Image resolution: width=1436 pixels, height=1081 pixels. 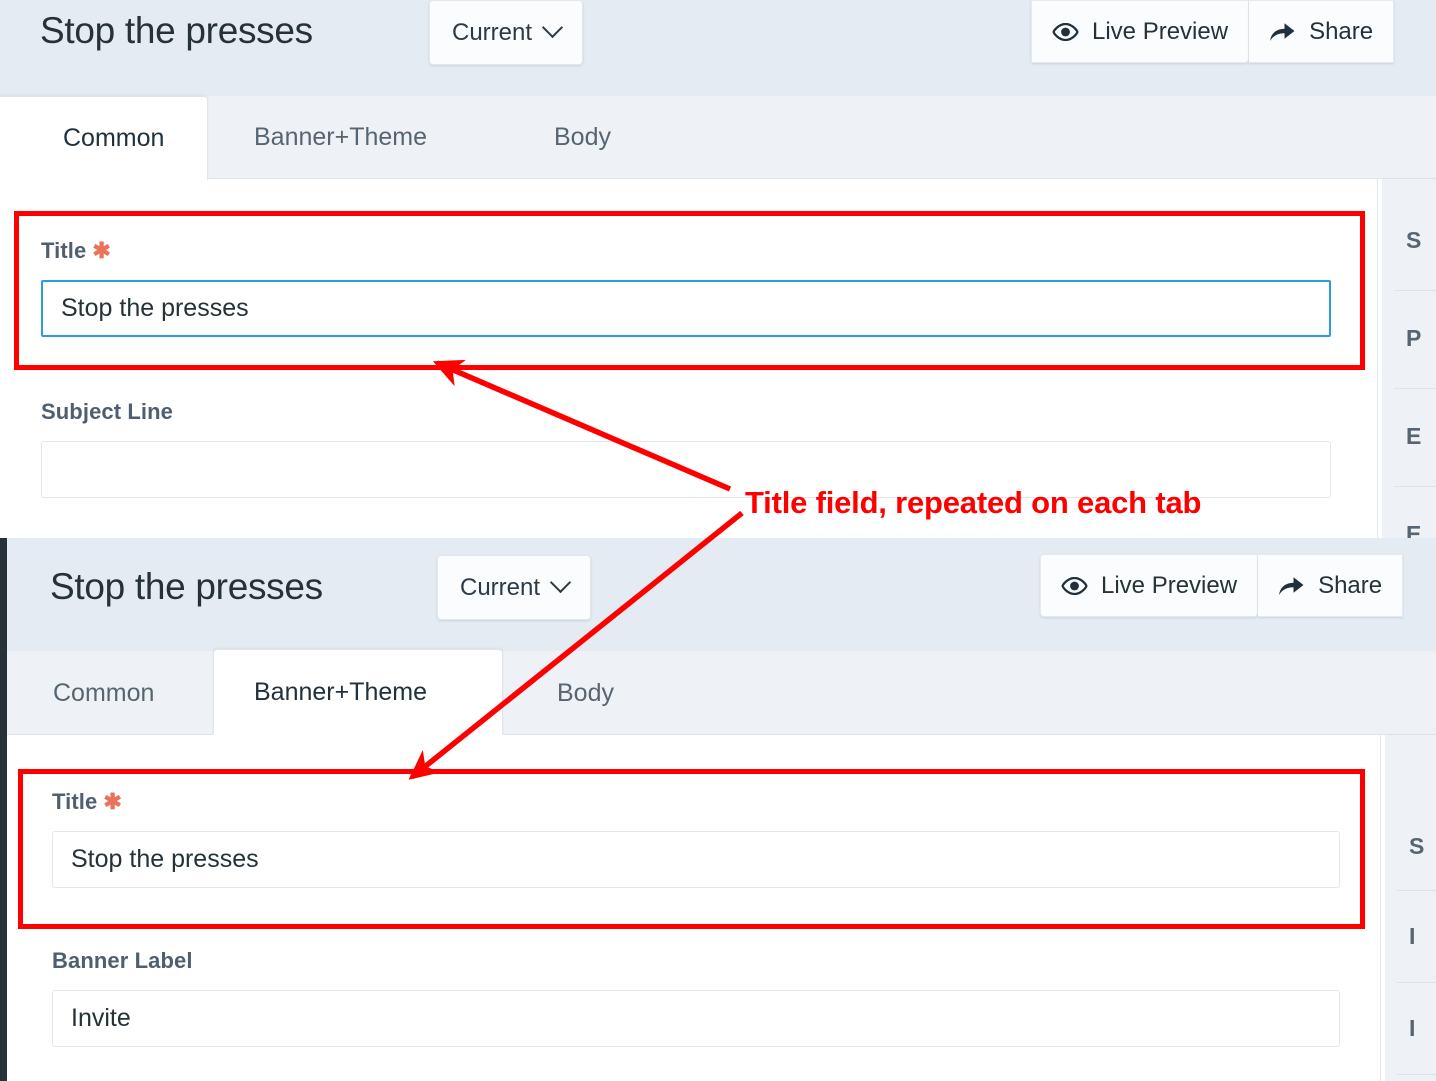 What do you see at coordinates (122, 960) in the screenshot?
I see `field-banner-label-label: Banner Label` at bounding box center [122, 960].